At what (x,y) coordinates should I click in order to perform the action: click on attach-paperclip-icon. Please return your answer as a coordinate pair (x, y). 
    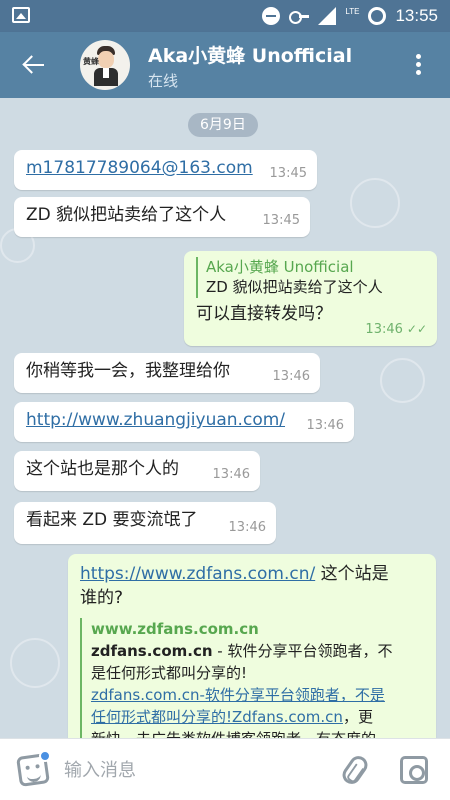
    Looking at the image, I should click on (355, 770).